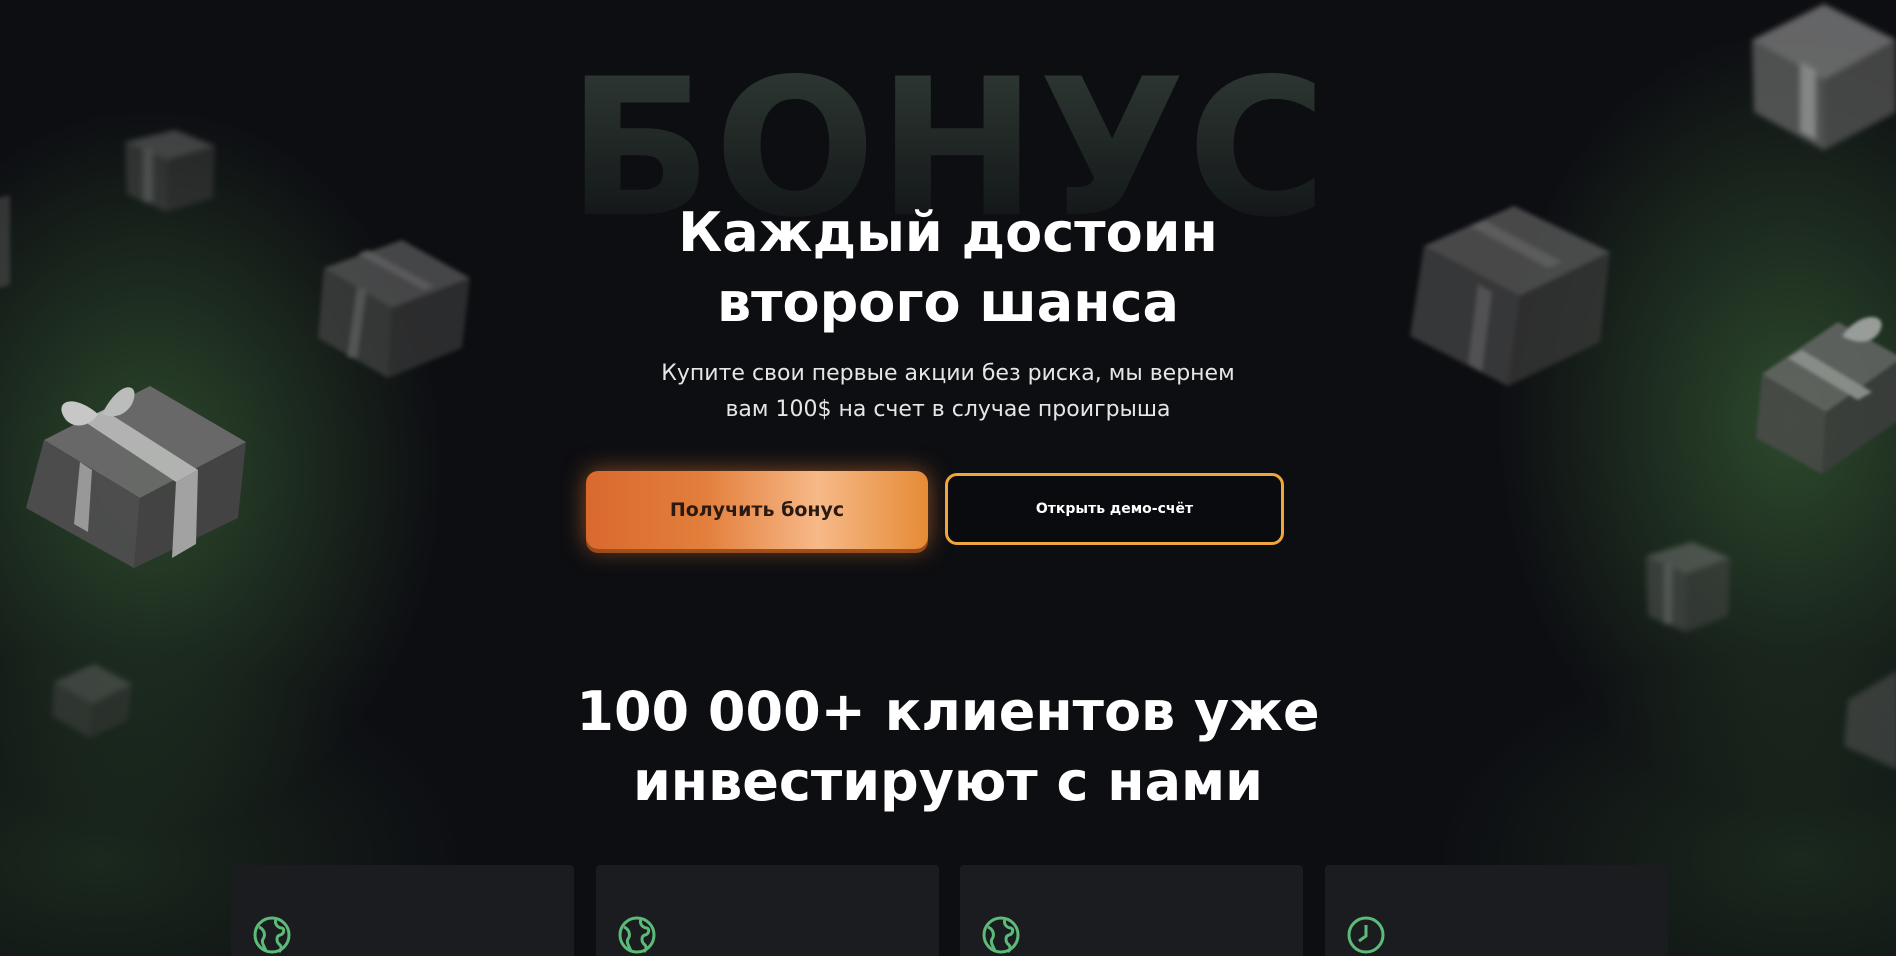 The image size is (1896, 956). I want to click on feature-cards, so click(949, 910).